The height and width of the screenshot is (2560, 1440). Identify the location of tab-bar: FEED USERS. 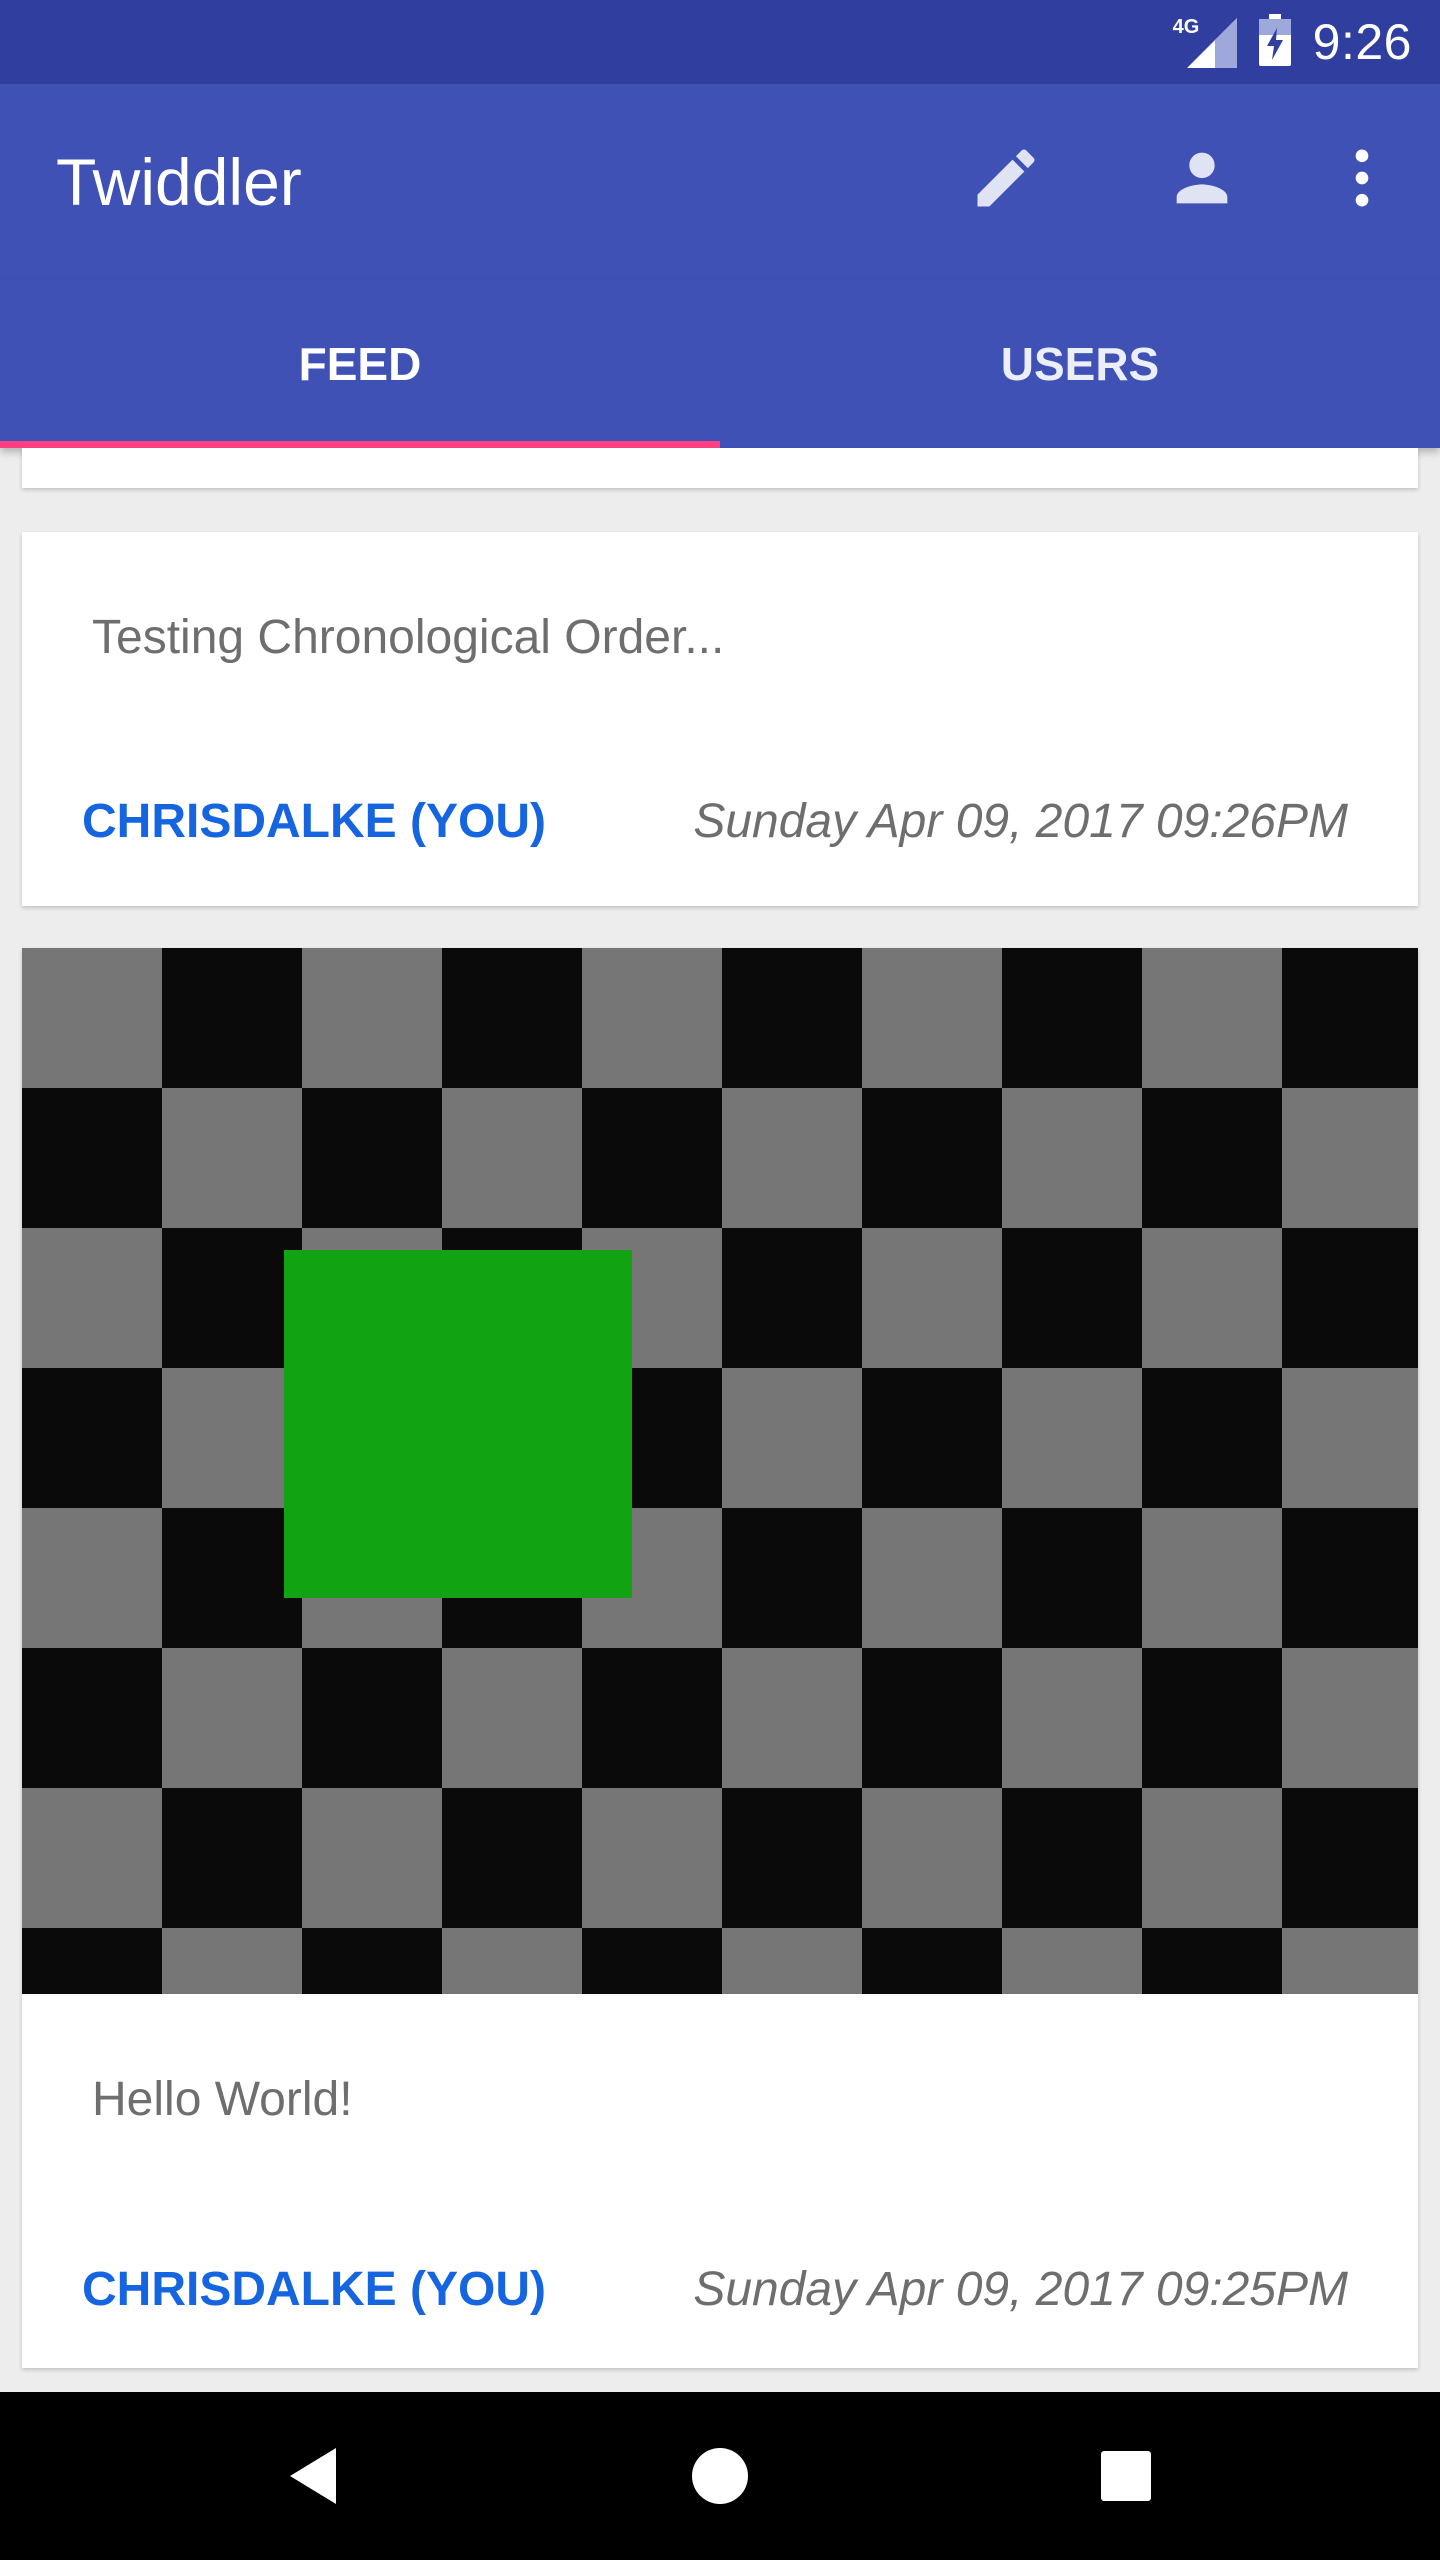
(720, 364).